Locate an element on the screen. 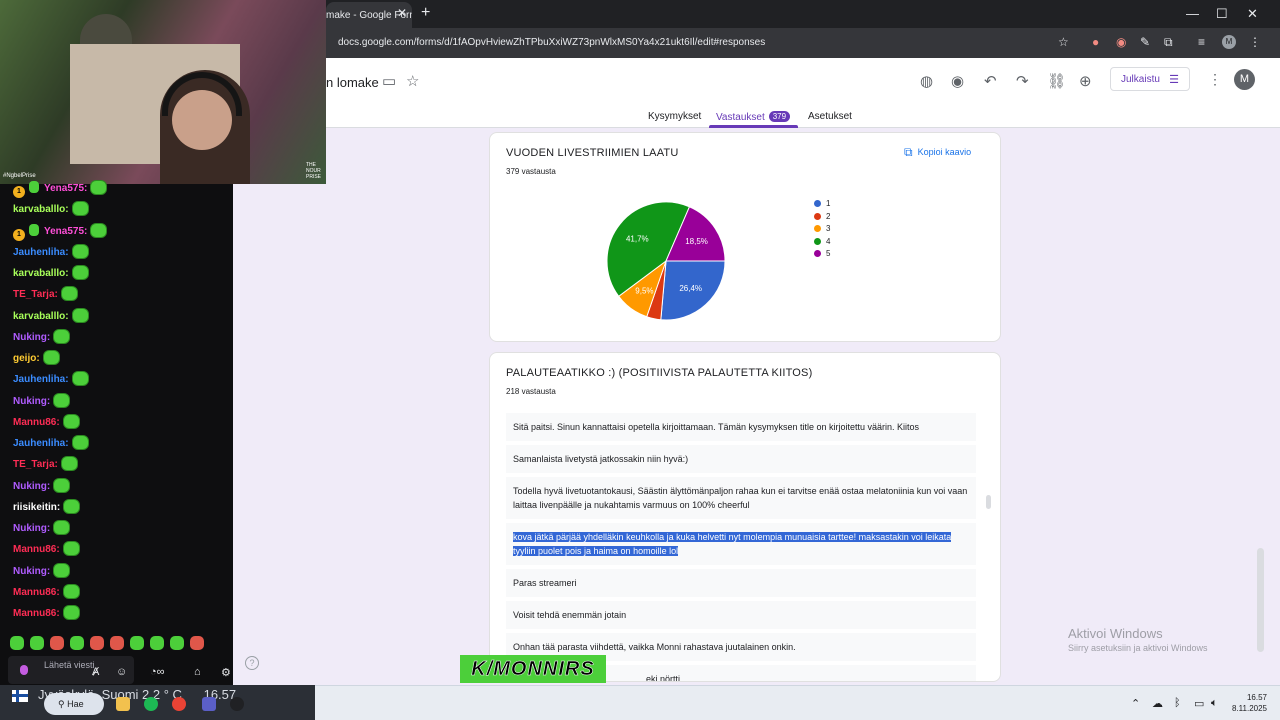 This screenshot has height=720, width=1280. chat-username: geijo: is located at coordinates (26, 358).